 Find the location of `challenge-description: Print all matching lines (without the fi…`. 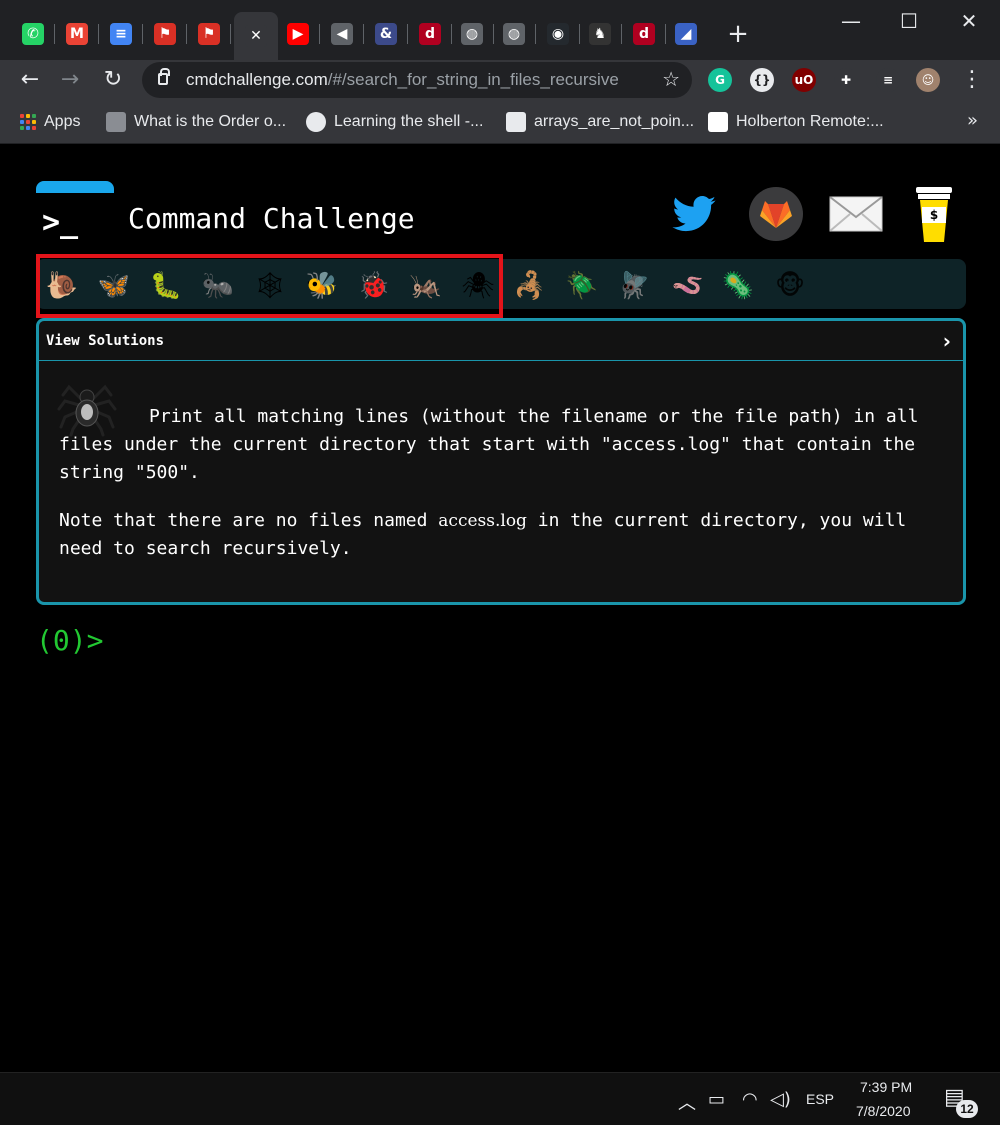

challenge-description: Print all matching lines (without the fi… is located at coordinates (489, 444).